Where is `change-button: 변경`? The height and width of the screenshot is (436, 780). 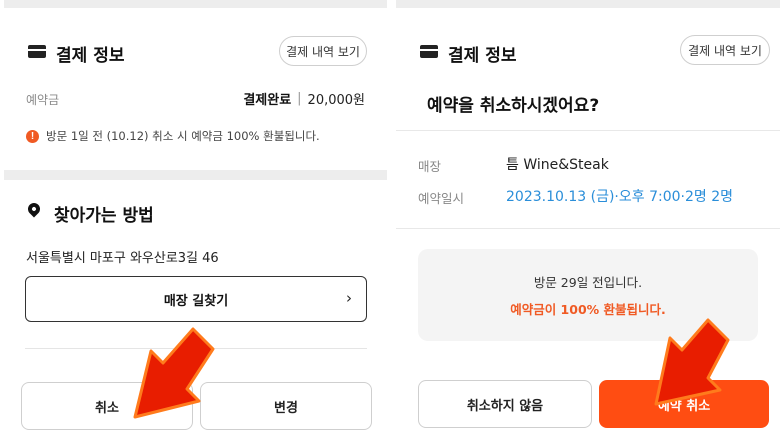
change-button: 변경 is located at coordinates (286, 406).